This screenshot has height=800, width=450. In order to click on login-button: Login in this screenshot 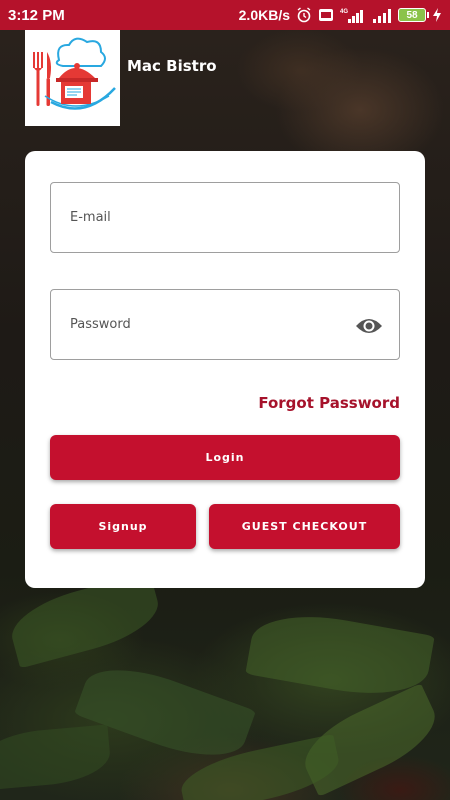, I will do `click(225, 457)`.